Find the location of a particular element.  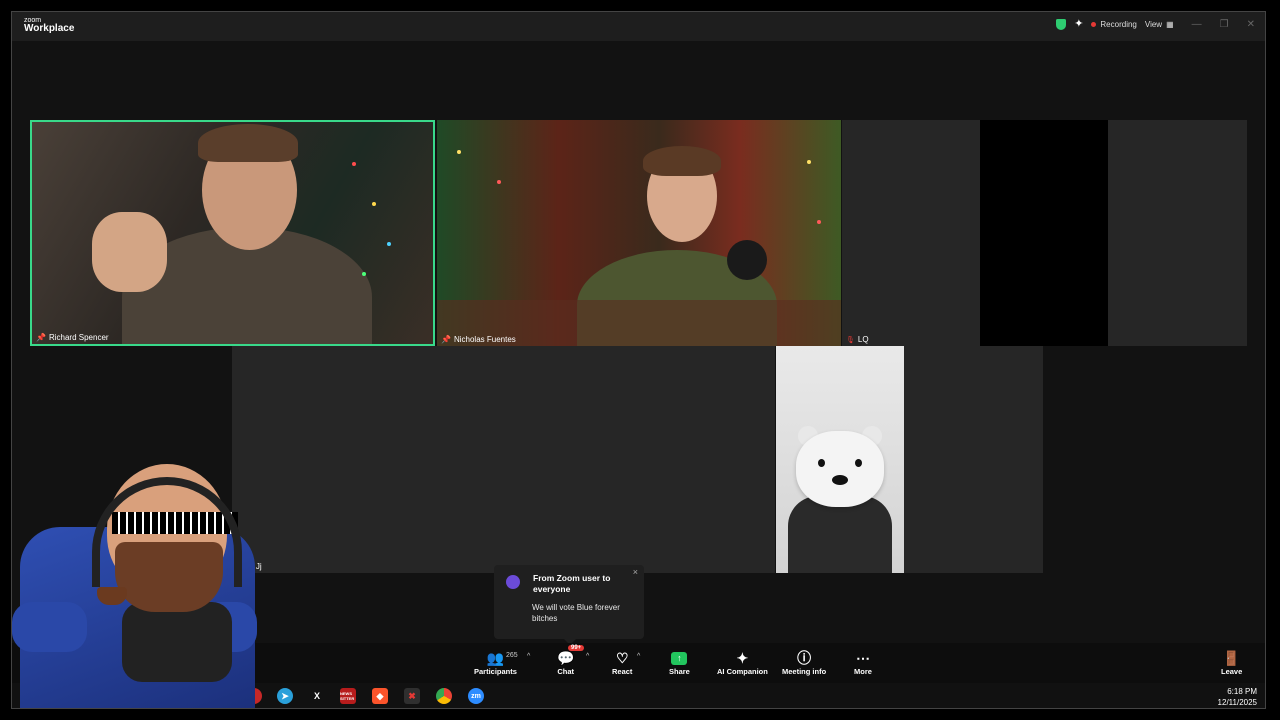

recording-label: Recording is located at coordinates (1118, 24).